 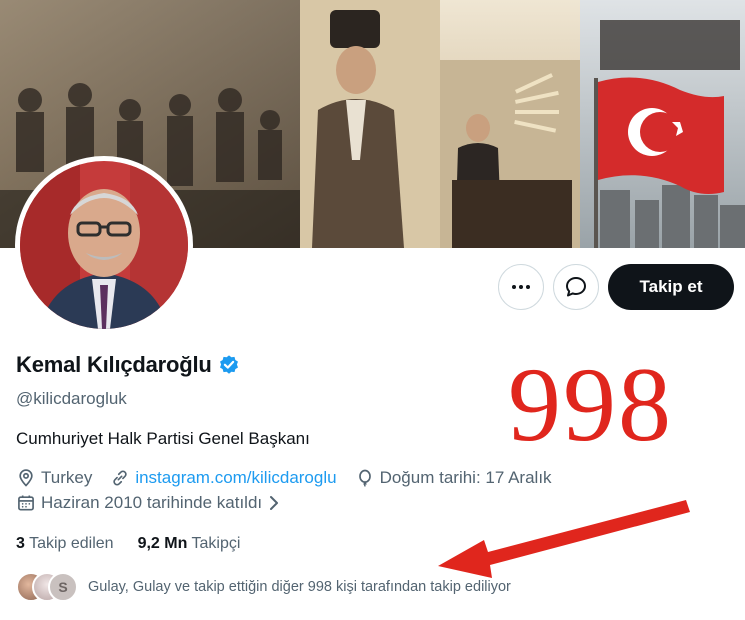 I want to click on following-stat: 3 Takip edilen, so click(x=65, y=544).